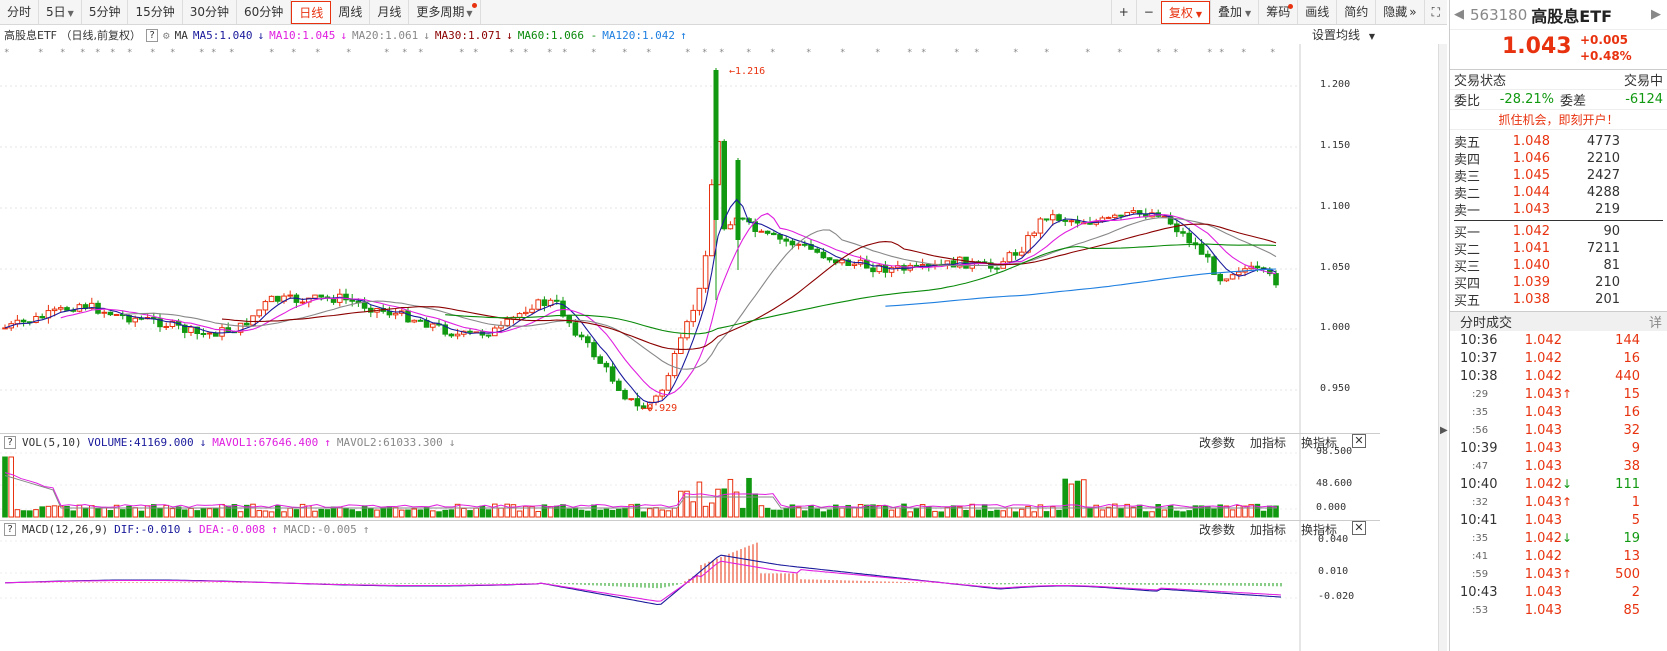 The image size is (1667, 651). I want to click on tab-weekly: 周线, so click(351, 12).